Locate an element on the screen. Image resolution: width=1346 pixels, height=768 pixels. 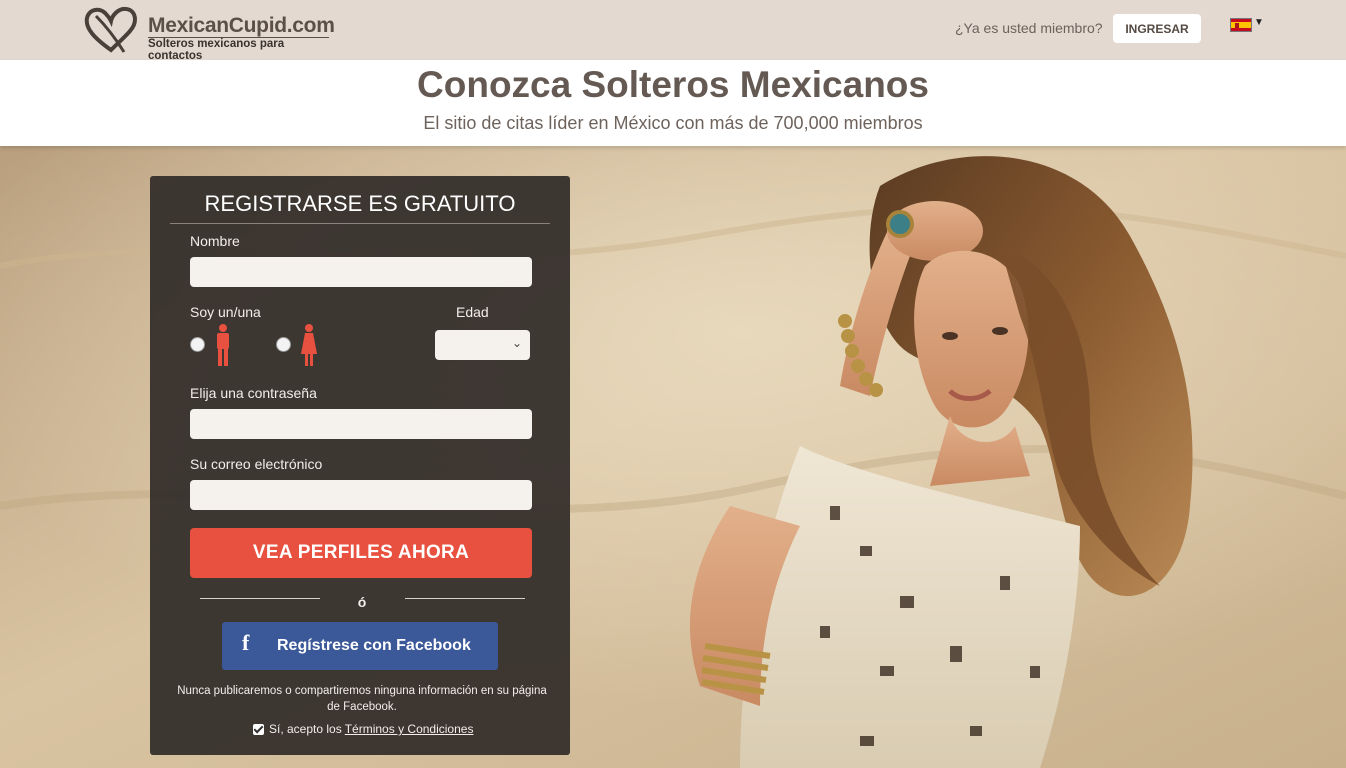
age-label: Edad is located at coordinates (472, 312).